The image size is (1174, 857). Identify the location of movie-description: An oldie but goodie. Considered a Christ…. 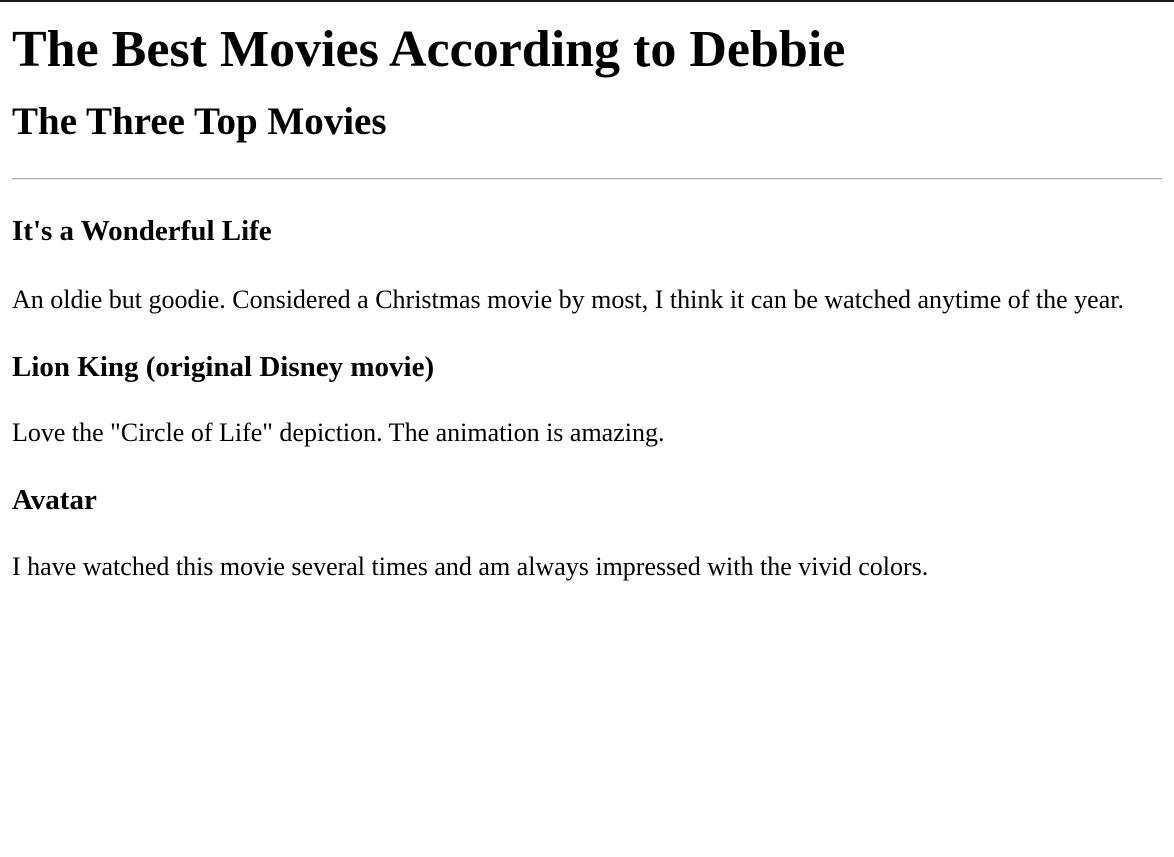
(568, 299).